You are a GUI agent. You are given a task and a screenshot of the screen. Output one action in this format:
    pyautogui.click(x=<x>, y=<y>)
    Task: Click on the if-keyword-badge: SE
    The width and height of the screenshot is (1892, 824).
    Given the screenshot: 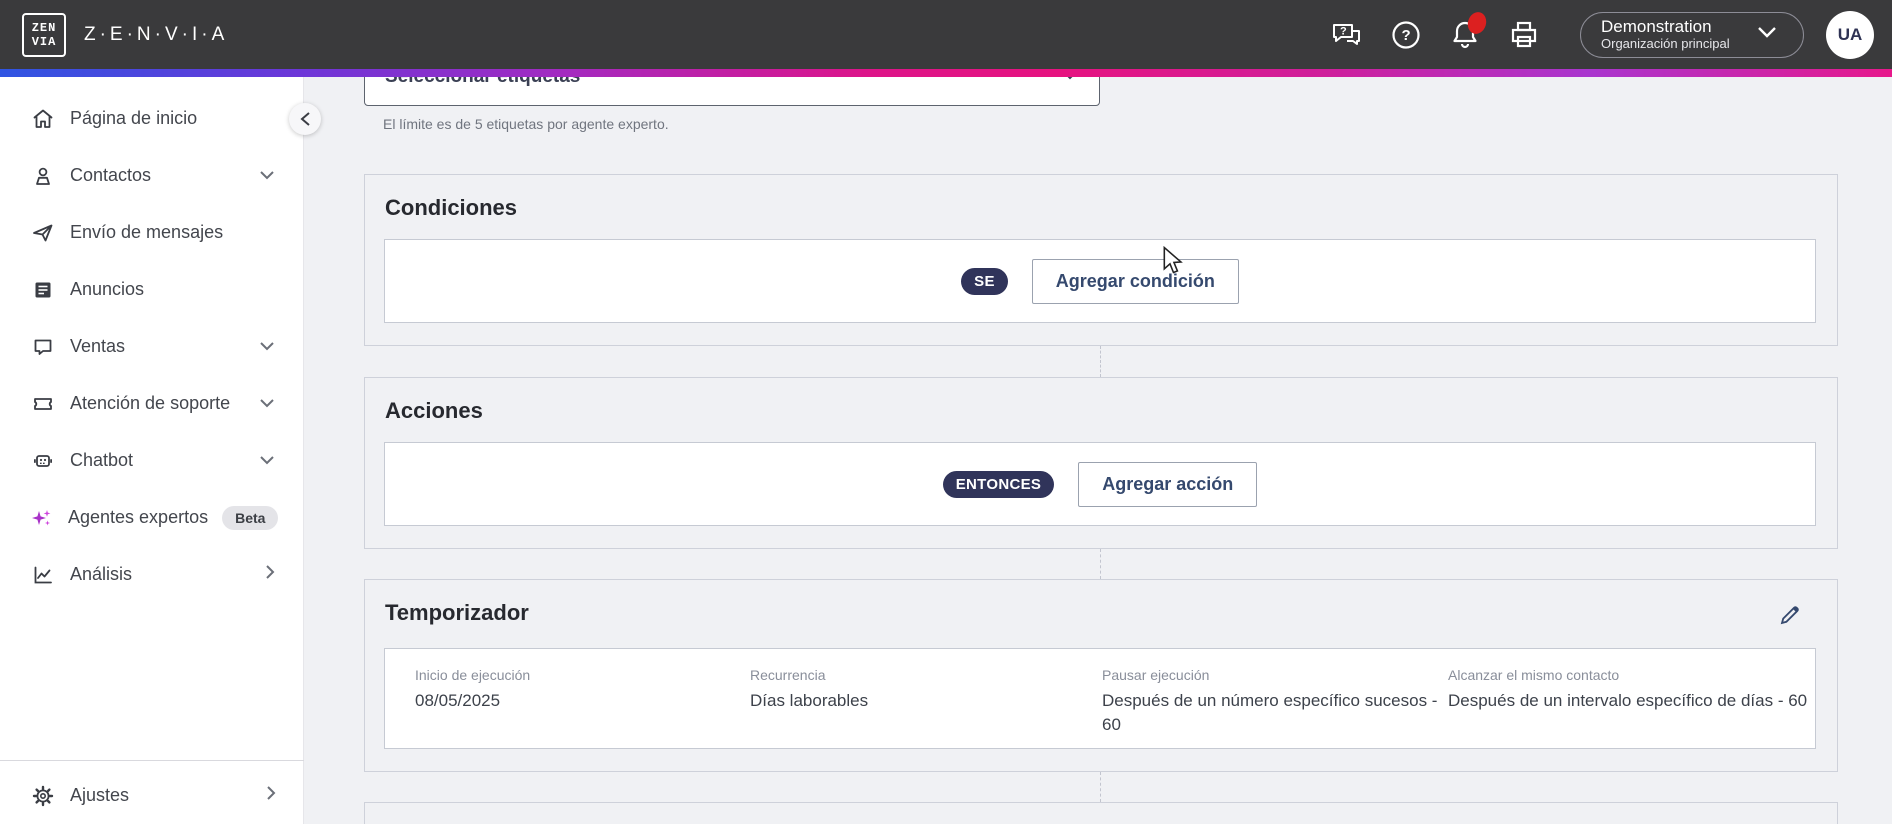 What is the action you would take?
    pyautogui.click(x=984, y=281)
    